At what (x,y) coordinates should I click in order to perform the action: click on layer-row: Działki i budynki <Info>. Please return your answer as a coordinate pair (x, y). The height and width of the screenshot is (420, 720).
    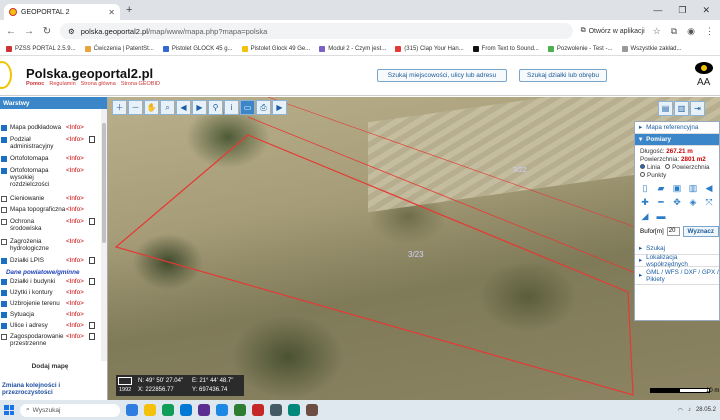
    Looking at the image, I should click on (50, 281).